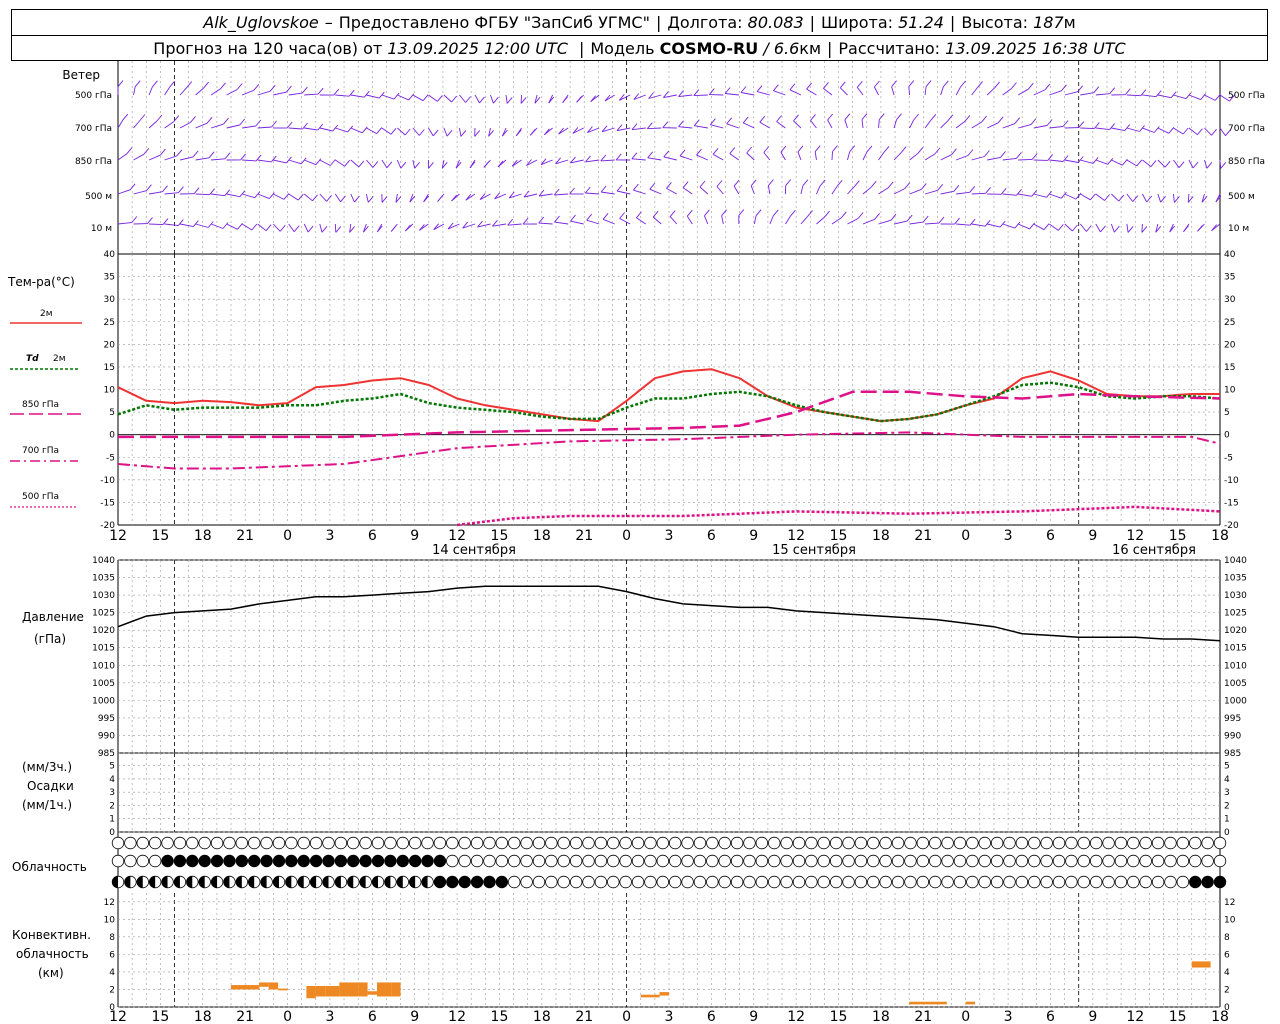 The image size is (1280, 1024). What do you see at coordinates (110, 300) in the screenshot?
I see `temp-tick-left: 30` at bounding box center [110, 300].